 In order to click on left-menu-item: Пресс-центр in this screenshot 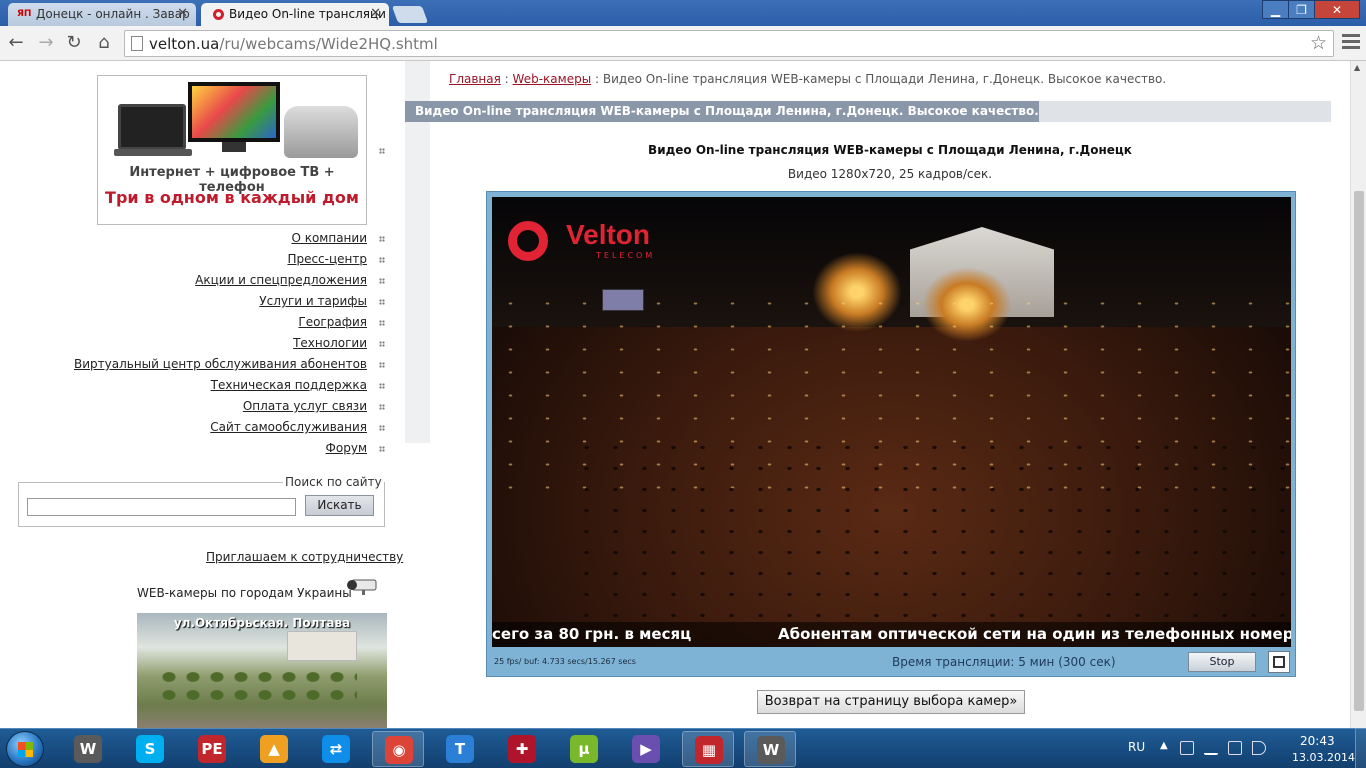, I will do `click(220, 262)`.